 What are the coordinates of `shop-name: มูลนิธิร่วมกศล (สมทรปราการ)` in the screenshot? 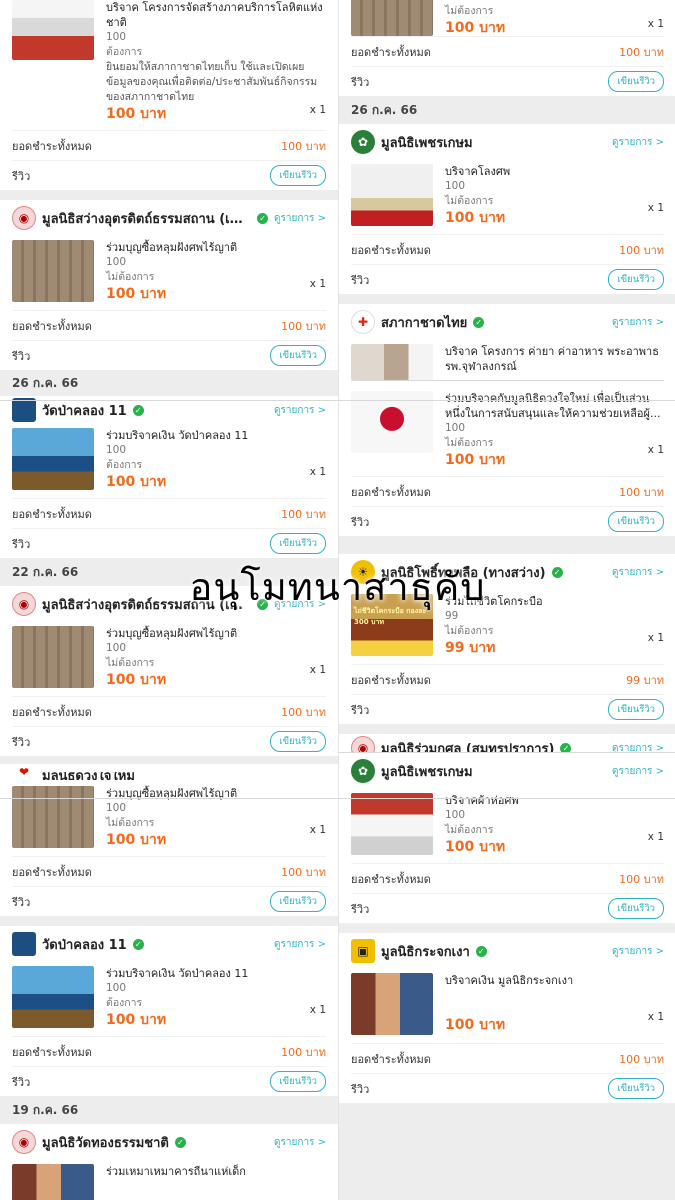 It's located at (467, 745).